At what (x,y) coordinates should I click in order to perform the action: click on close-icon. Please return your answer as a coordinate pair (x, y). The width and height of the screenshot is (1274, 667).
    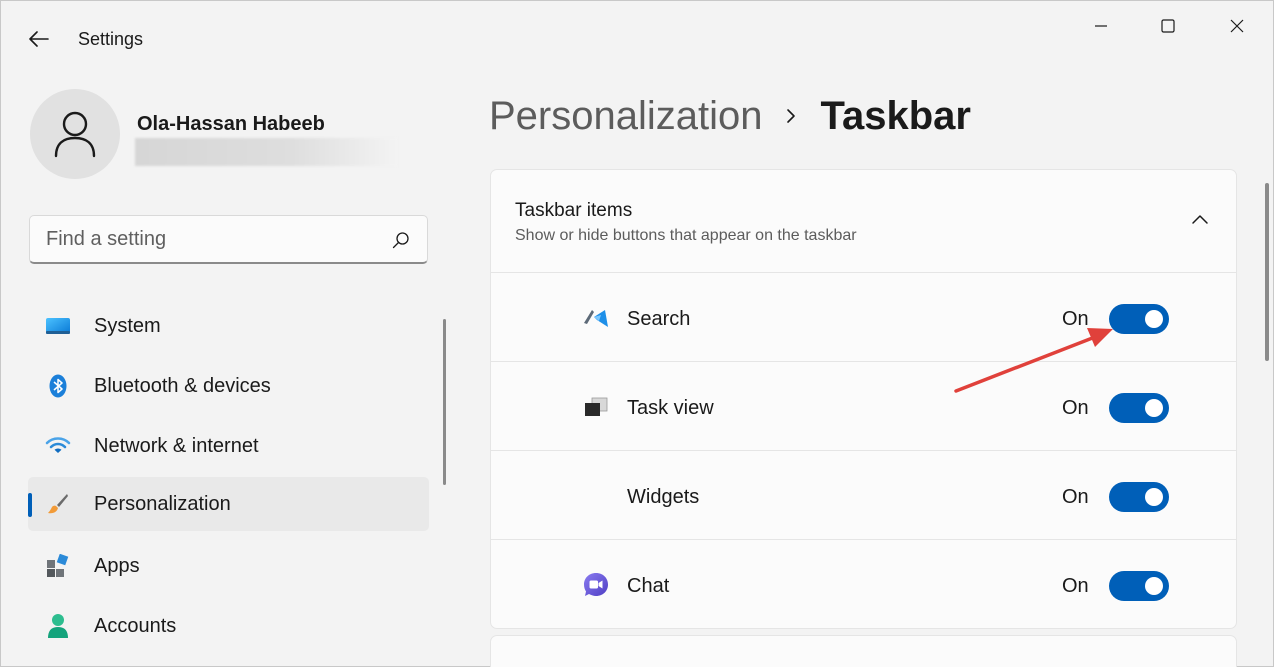
    Looking at the image, I should click on (1237, 26).